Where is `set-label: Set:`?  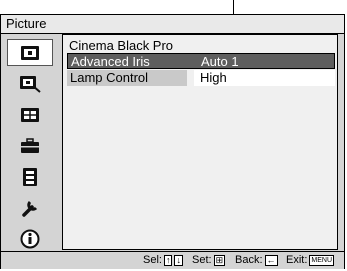 set-label: Set: is located at coordinates (202, 260).